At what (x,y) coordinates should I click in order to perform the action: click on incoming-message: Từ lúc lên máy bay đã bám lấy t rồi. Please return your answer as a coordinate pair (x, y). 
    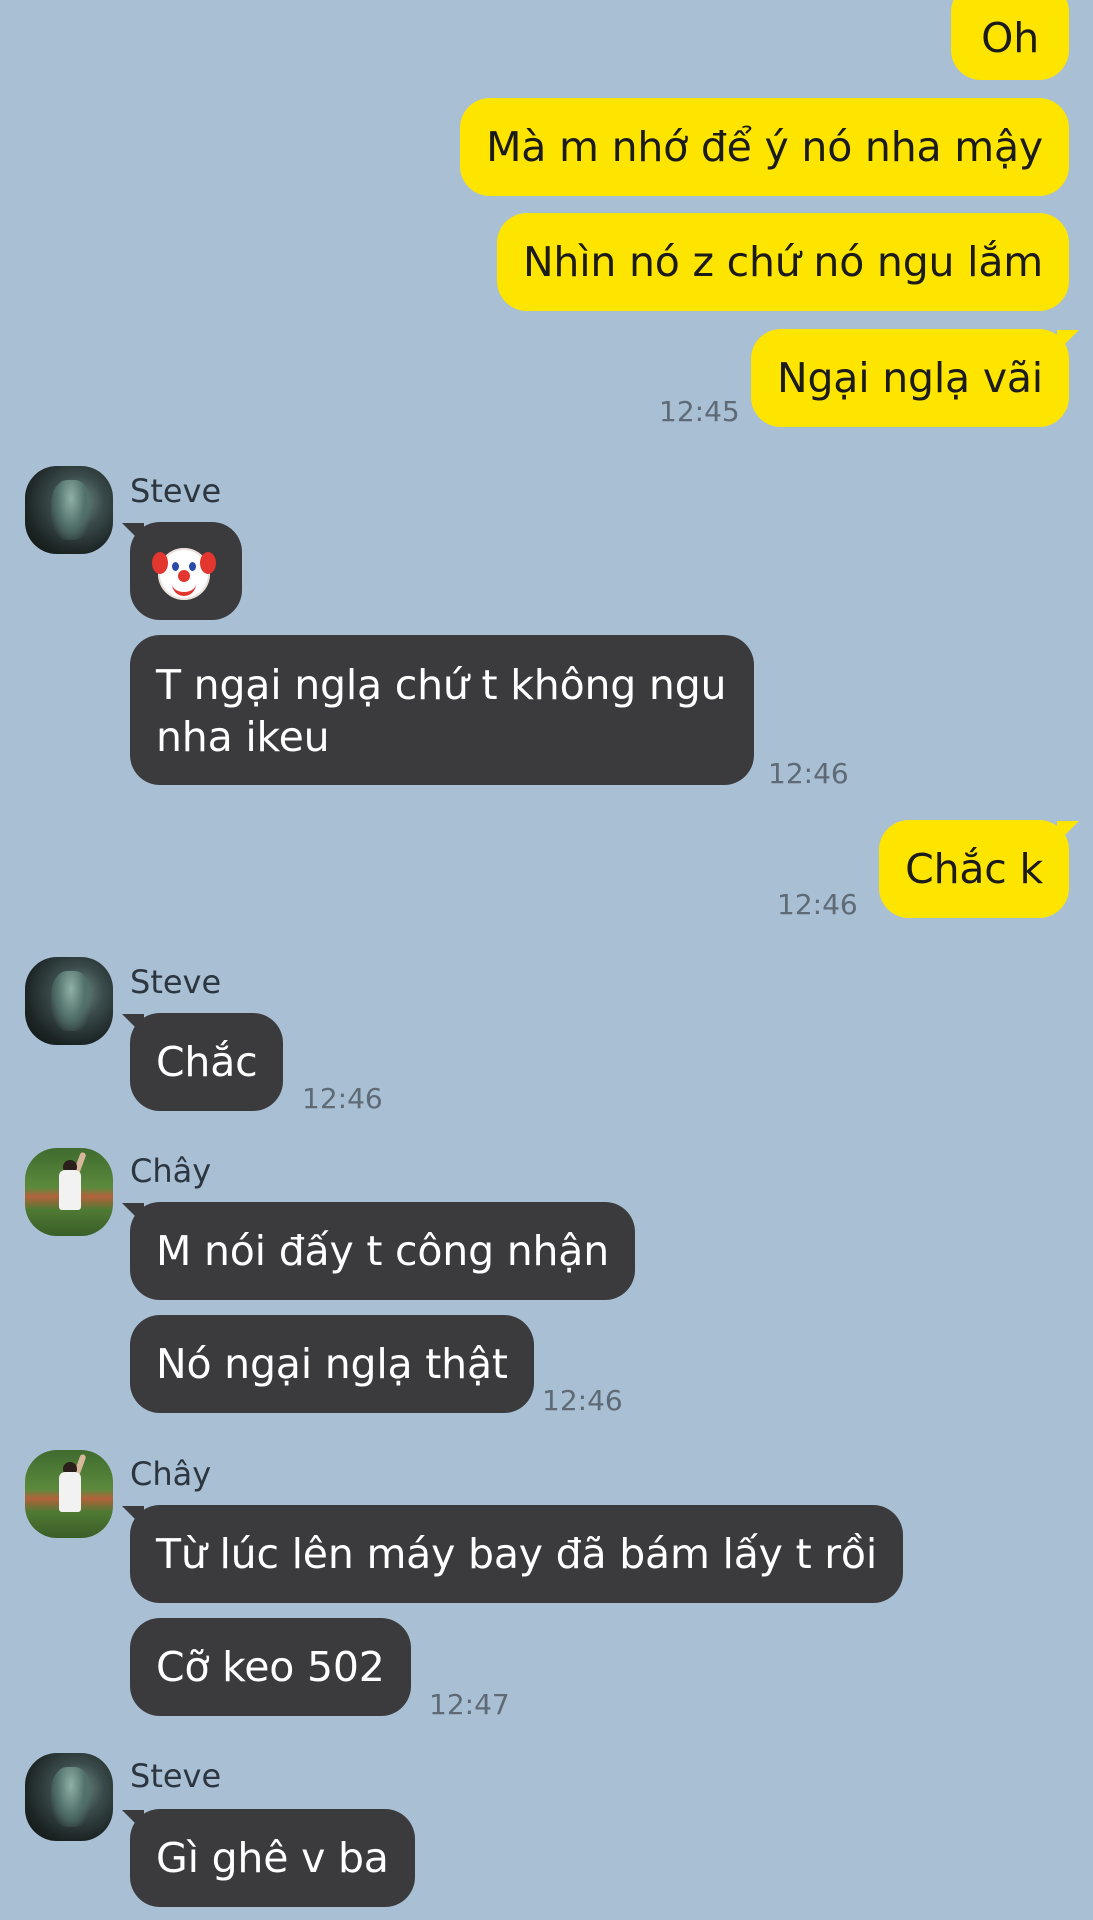
    Looking at the image, I should click on (517, 1554).